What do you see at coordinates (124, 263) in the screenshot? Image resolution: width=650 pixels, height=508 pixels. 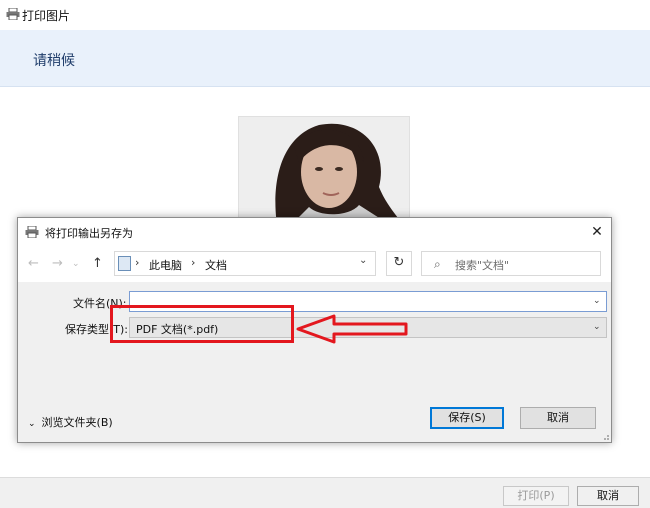 I see `computer-icon` at bounding box center [124, 263].